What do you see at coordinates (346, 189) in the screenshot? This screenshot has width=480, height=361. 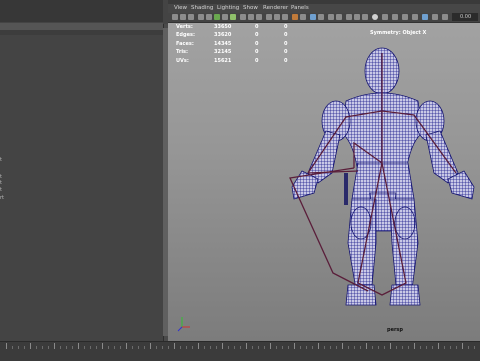 I see `sword-mesh` at bounding box center [346, 189].